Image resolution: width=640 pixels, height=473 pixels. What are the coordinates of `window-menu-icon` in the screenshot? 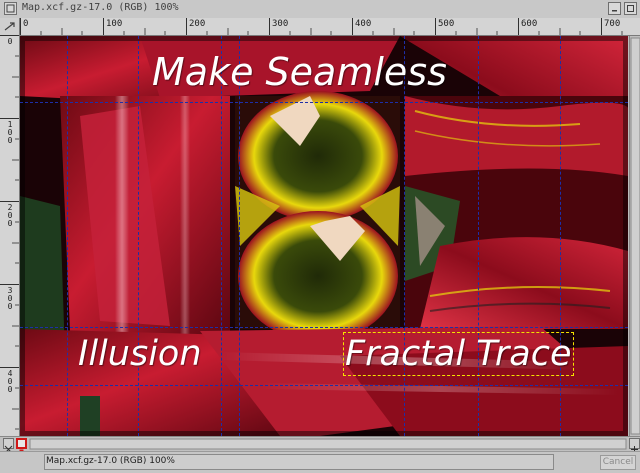 It's located at (10, 8).